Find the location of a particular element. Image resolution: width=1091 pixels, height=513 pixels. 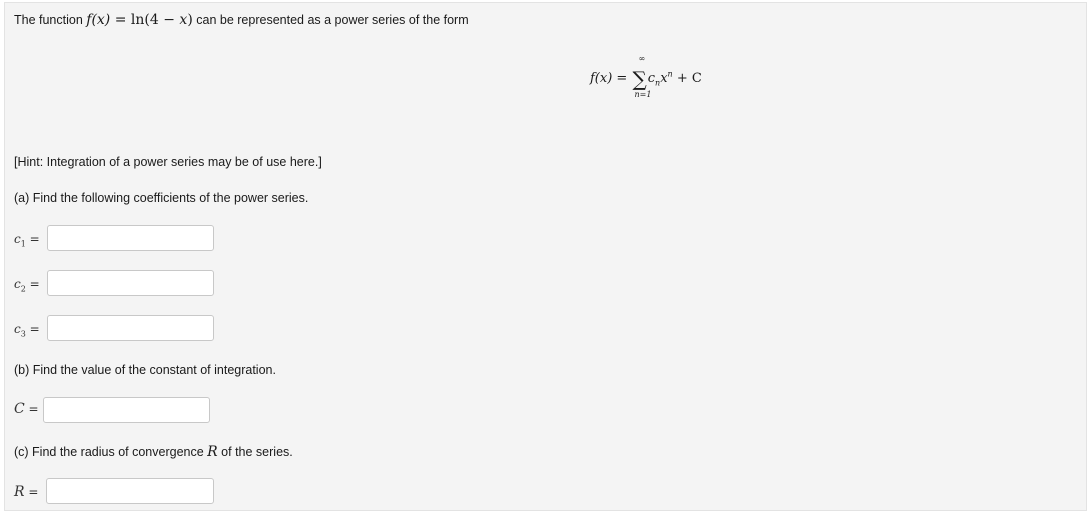

radius-r-input is located at coordinates (130, 491).